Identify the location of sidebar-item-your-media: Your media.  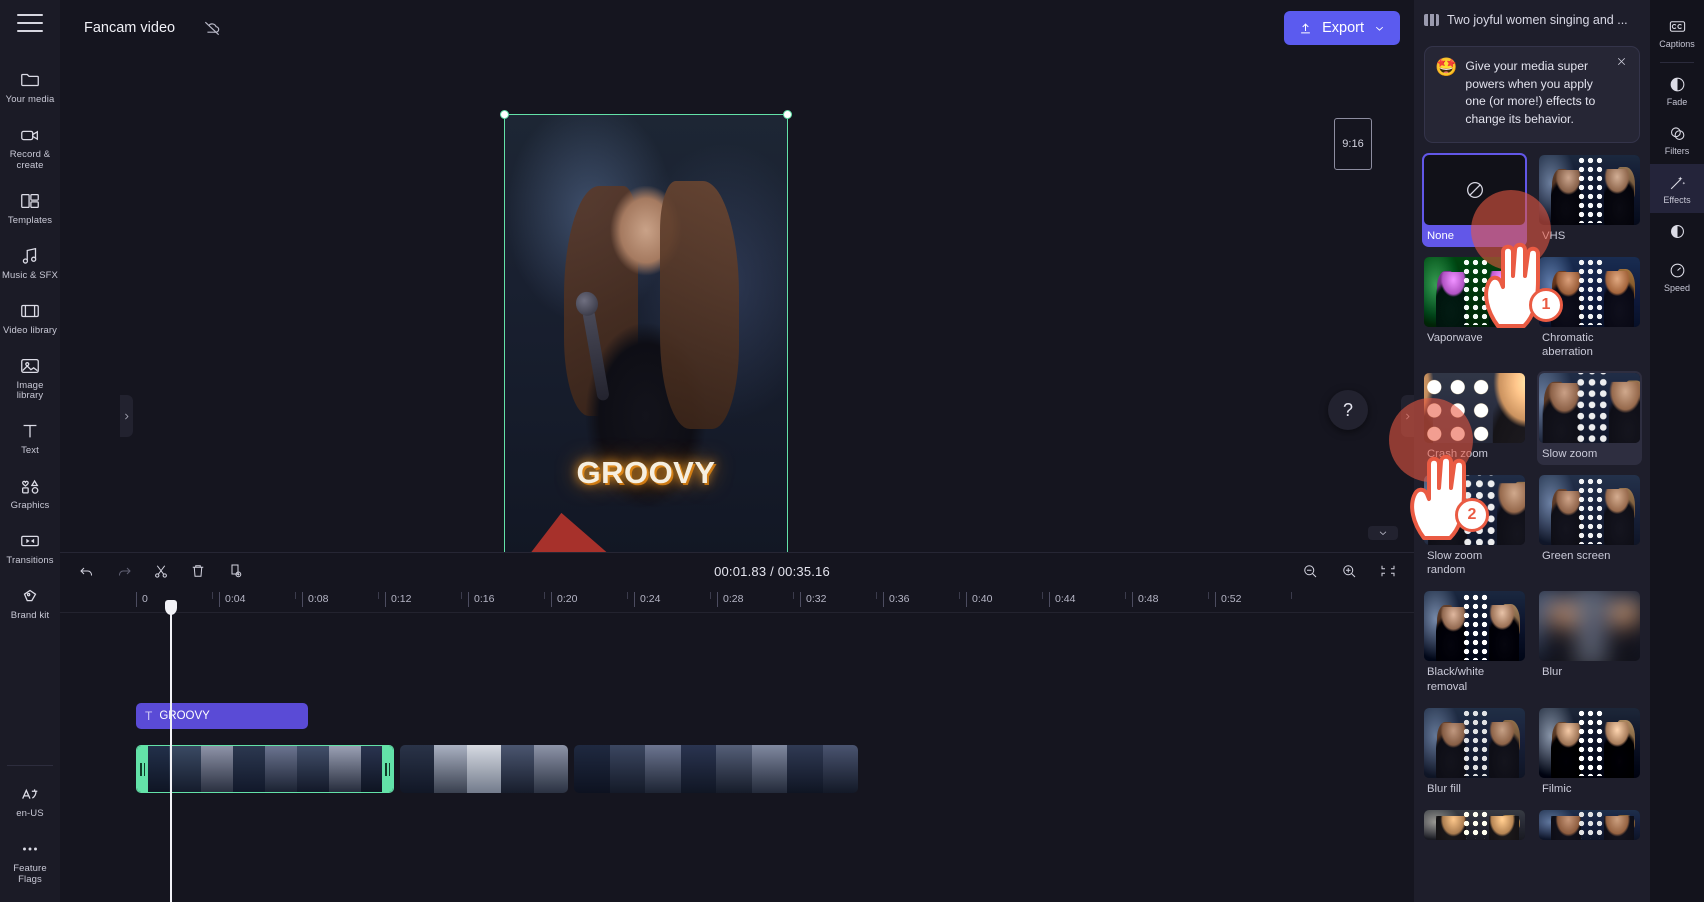
(30, 87).